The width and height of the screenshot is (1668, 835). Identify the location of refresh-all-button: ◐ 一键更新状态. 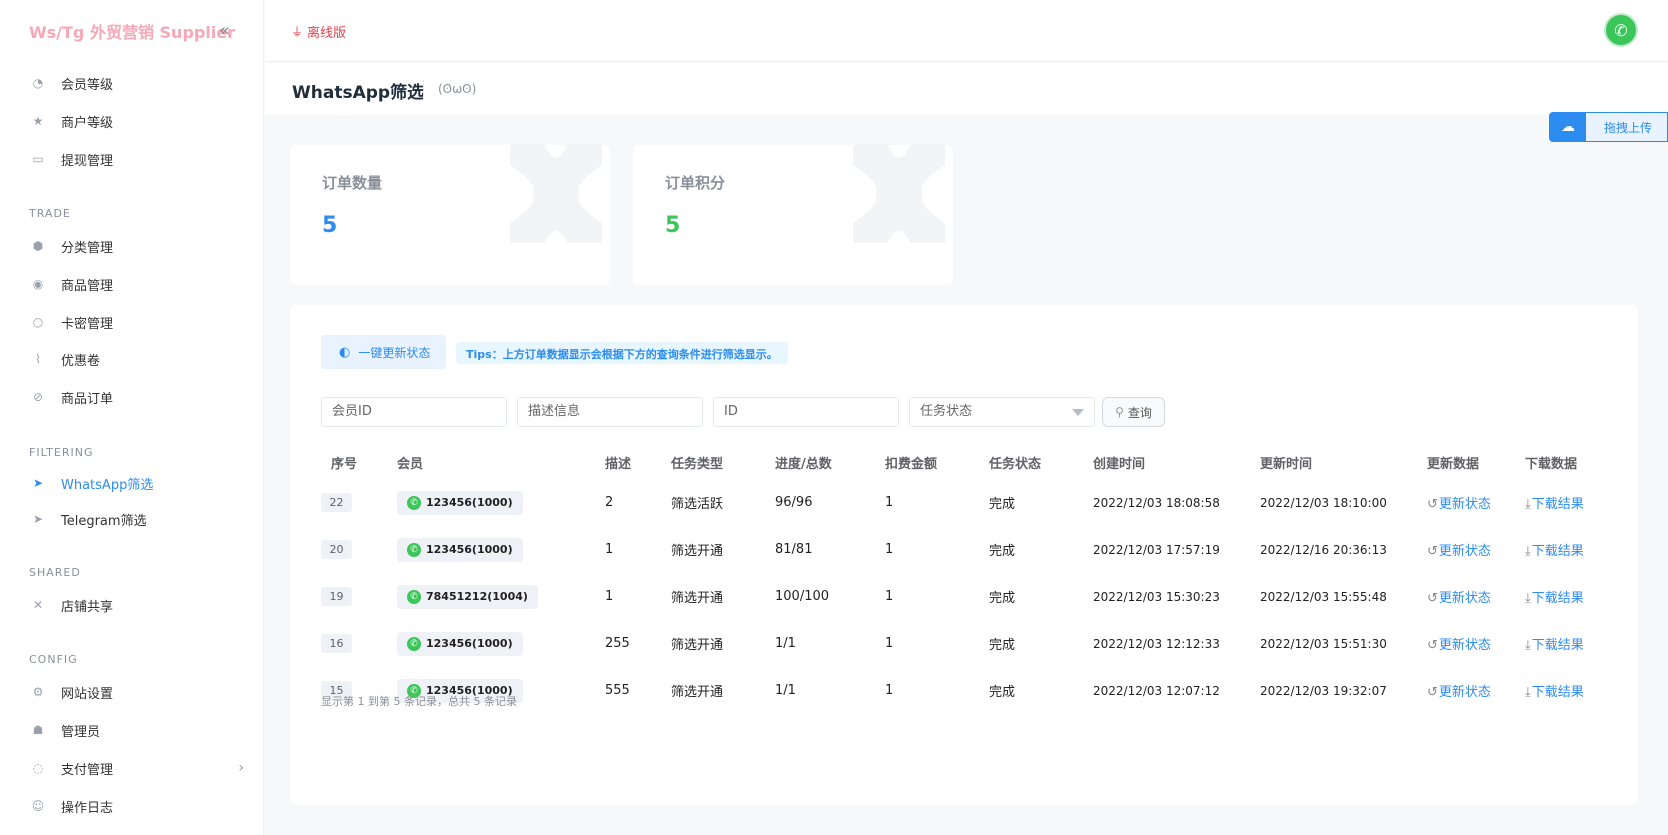
(383, 352).